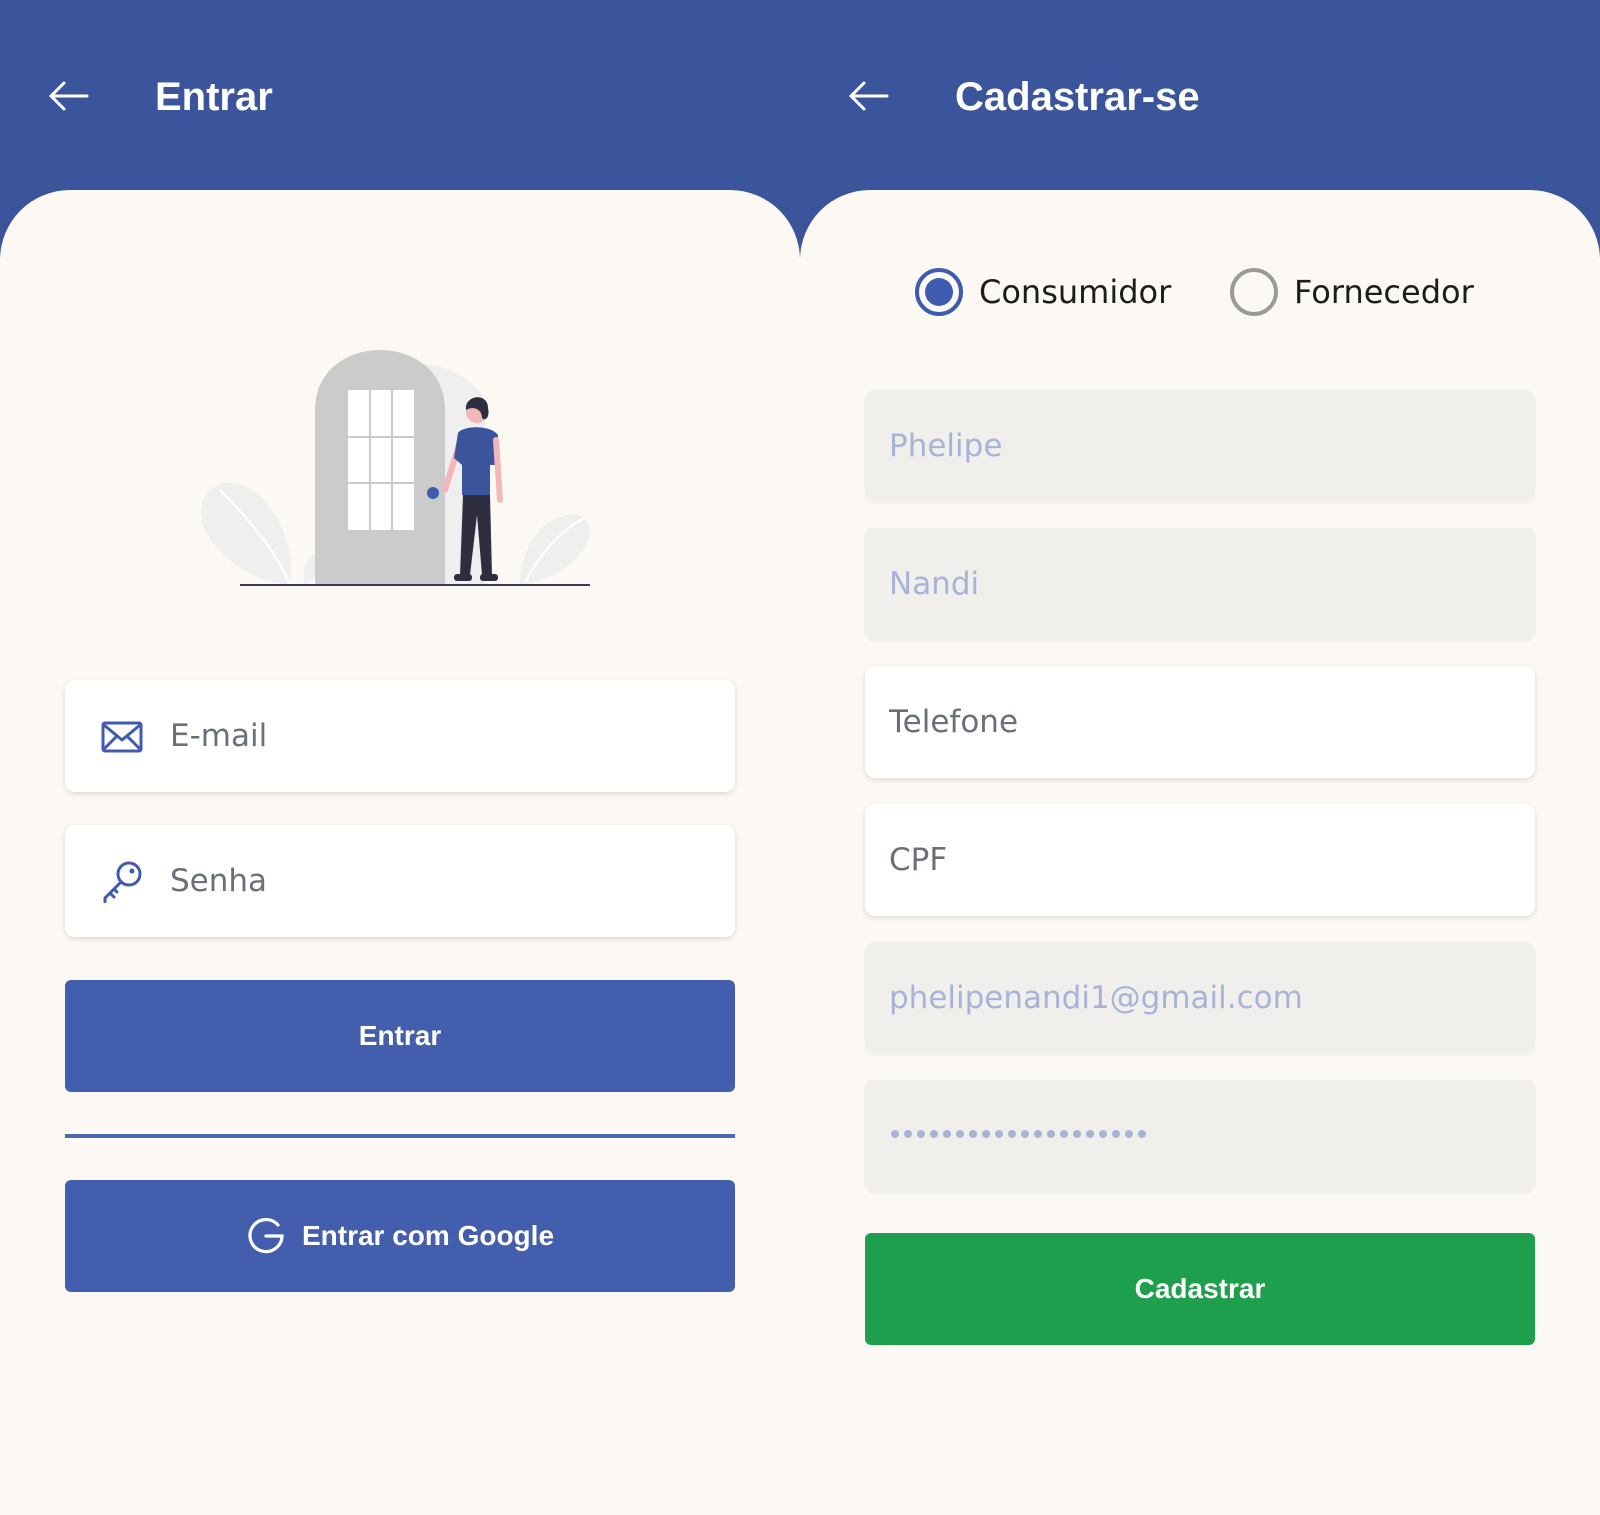 Image resolution: width=1600 pixels, height=1515 pixels. What do you see at coordinates (939, 292) in the screenshot?
I see `radio-checked-icon` at bounding box center [939, 292].